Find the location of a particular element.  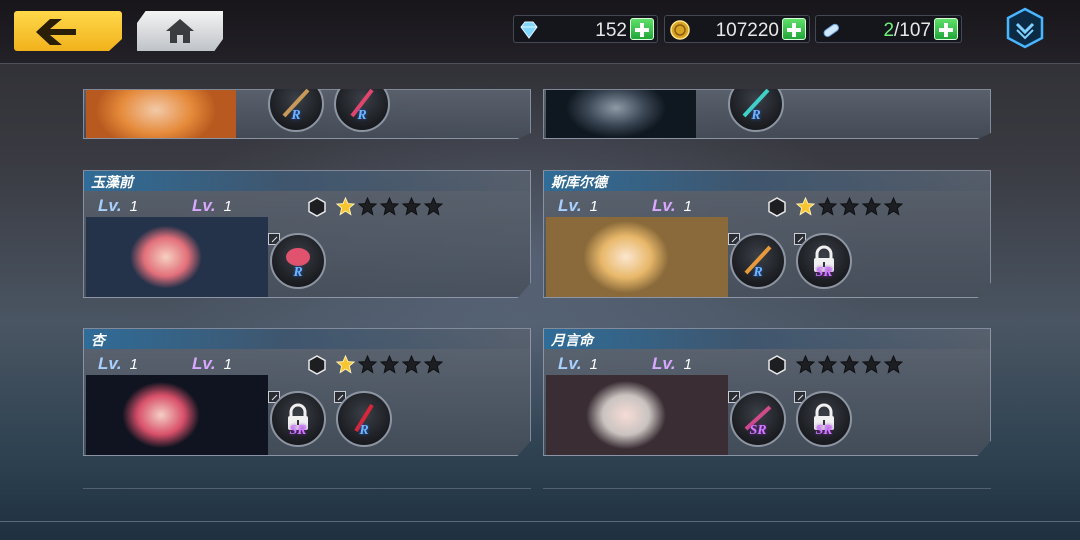

diamond-counter: 152 is located at coordinates (585, 29).